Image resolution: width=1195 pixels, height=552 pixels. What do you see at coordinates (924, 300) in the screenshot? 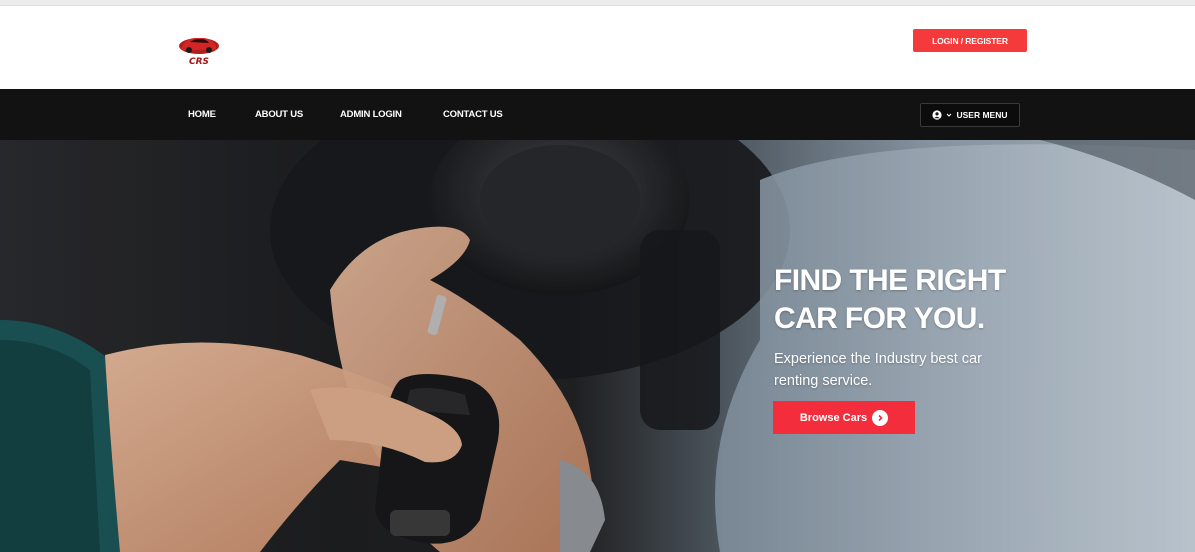
I see `hero-title: FIND THE RIGHT CAR FOR YOU.` at bounding box center [924, 300].